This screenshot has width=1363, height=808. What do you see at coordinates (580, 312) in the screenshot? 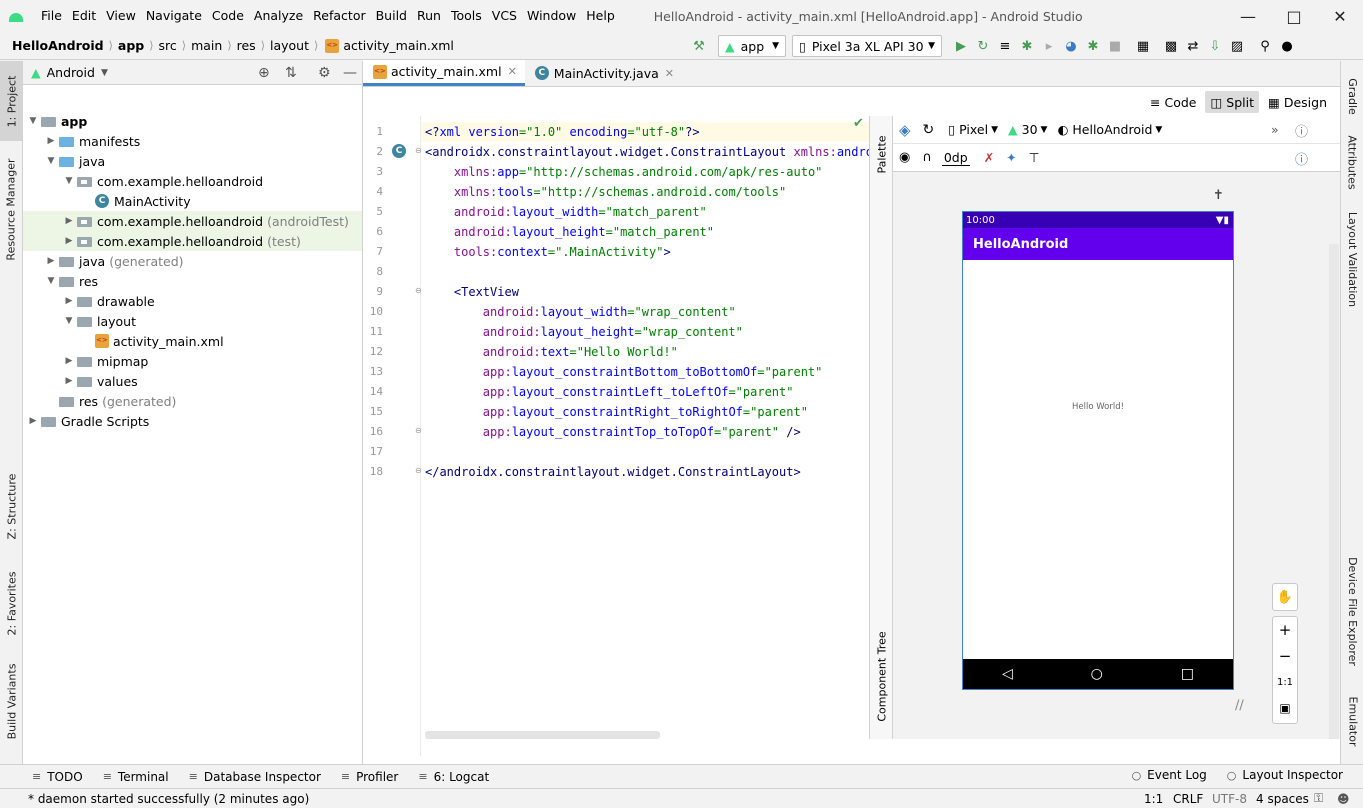
I see `code-line: android:layout_width="wrap_content"` at bounding box center [580, 312].